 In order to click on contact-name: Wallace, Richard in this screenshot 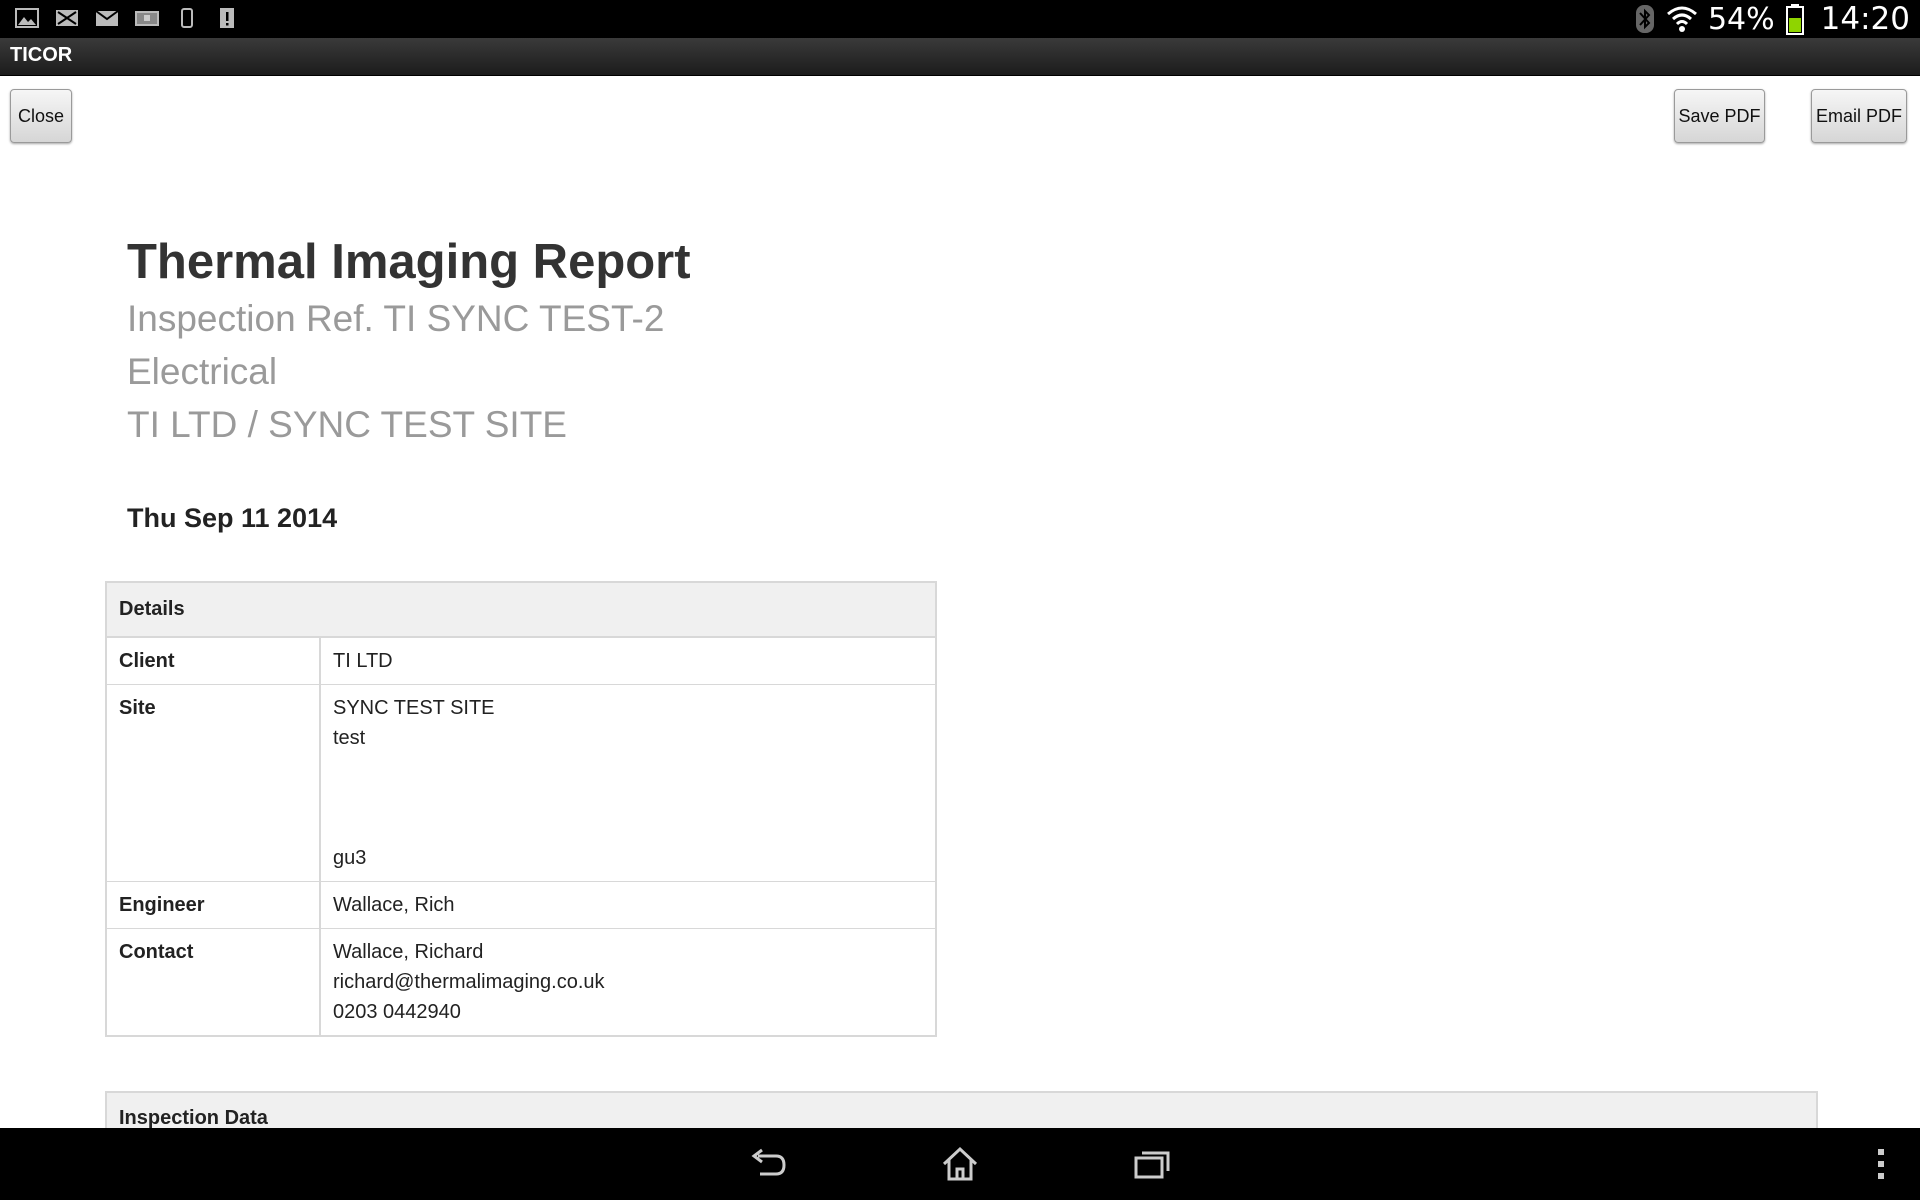, I will do `click(408, 952)`.